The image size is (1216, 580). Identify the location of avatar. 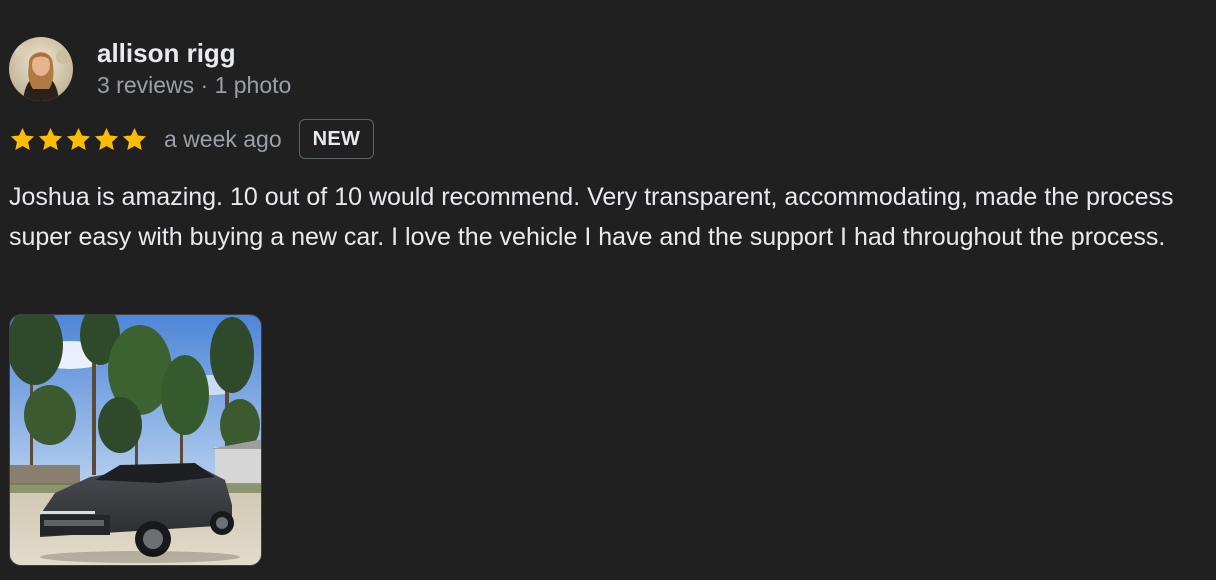
(41, 69).